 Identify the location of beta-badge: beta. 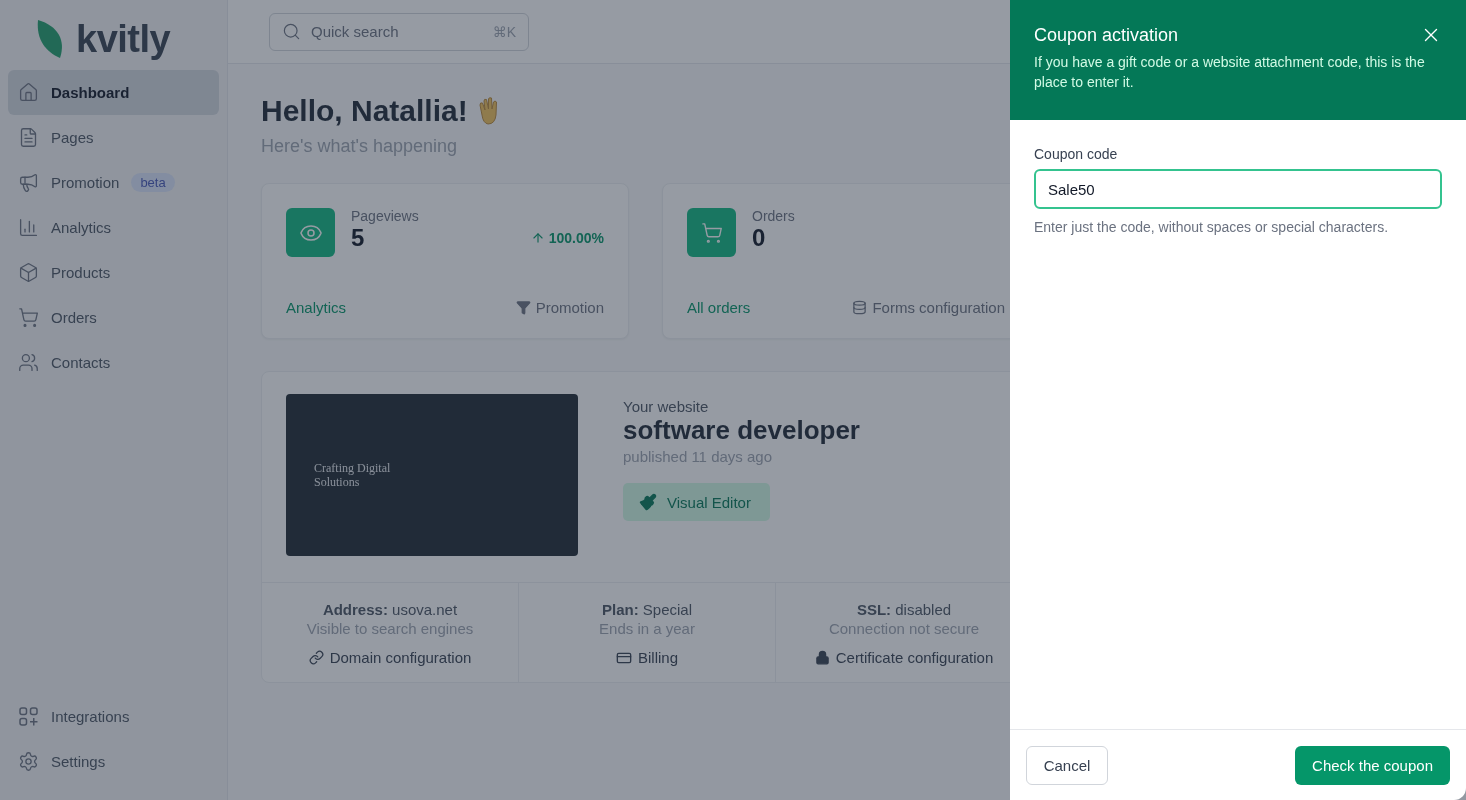
(153, 182).